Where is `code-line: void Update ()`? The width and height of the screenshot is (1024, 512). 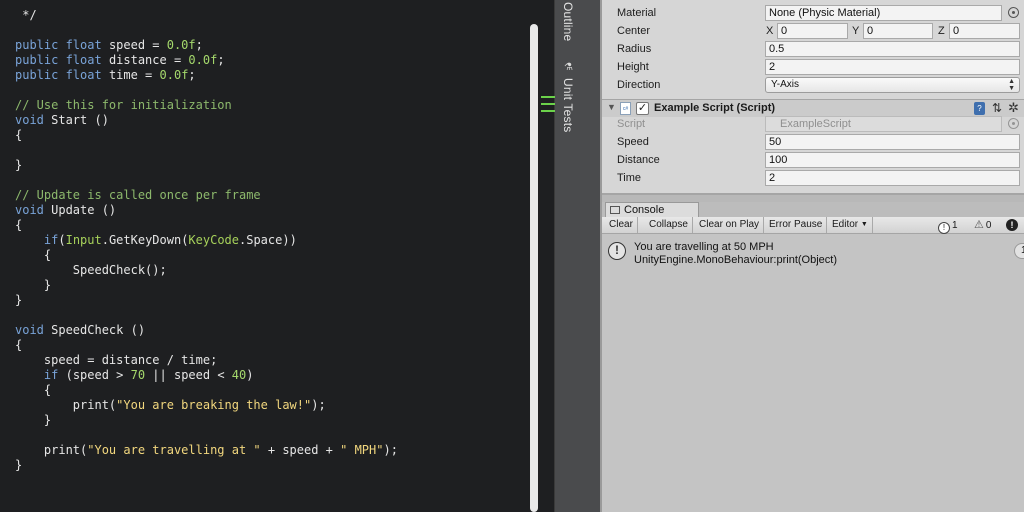 code-line: void Update () is located at coordinates (65, 210).